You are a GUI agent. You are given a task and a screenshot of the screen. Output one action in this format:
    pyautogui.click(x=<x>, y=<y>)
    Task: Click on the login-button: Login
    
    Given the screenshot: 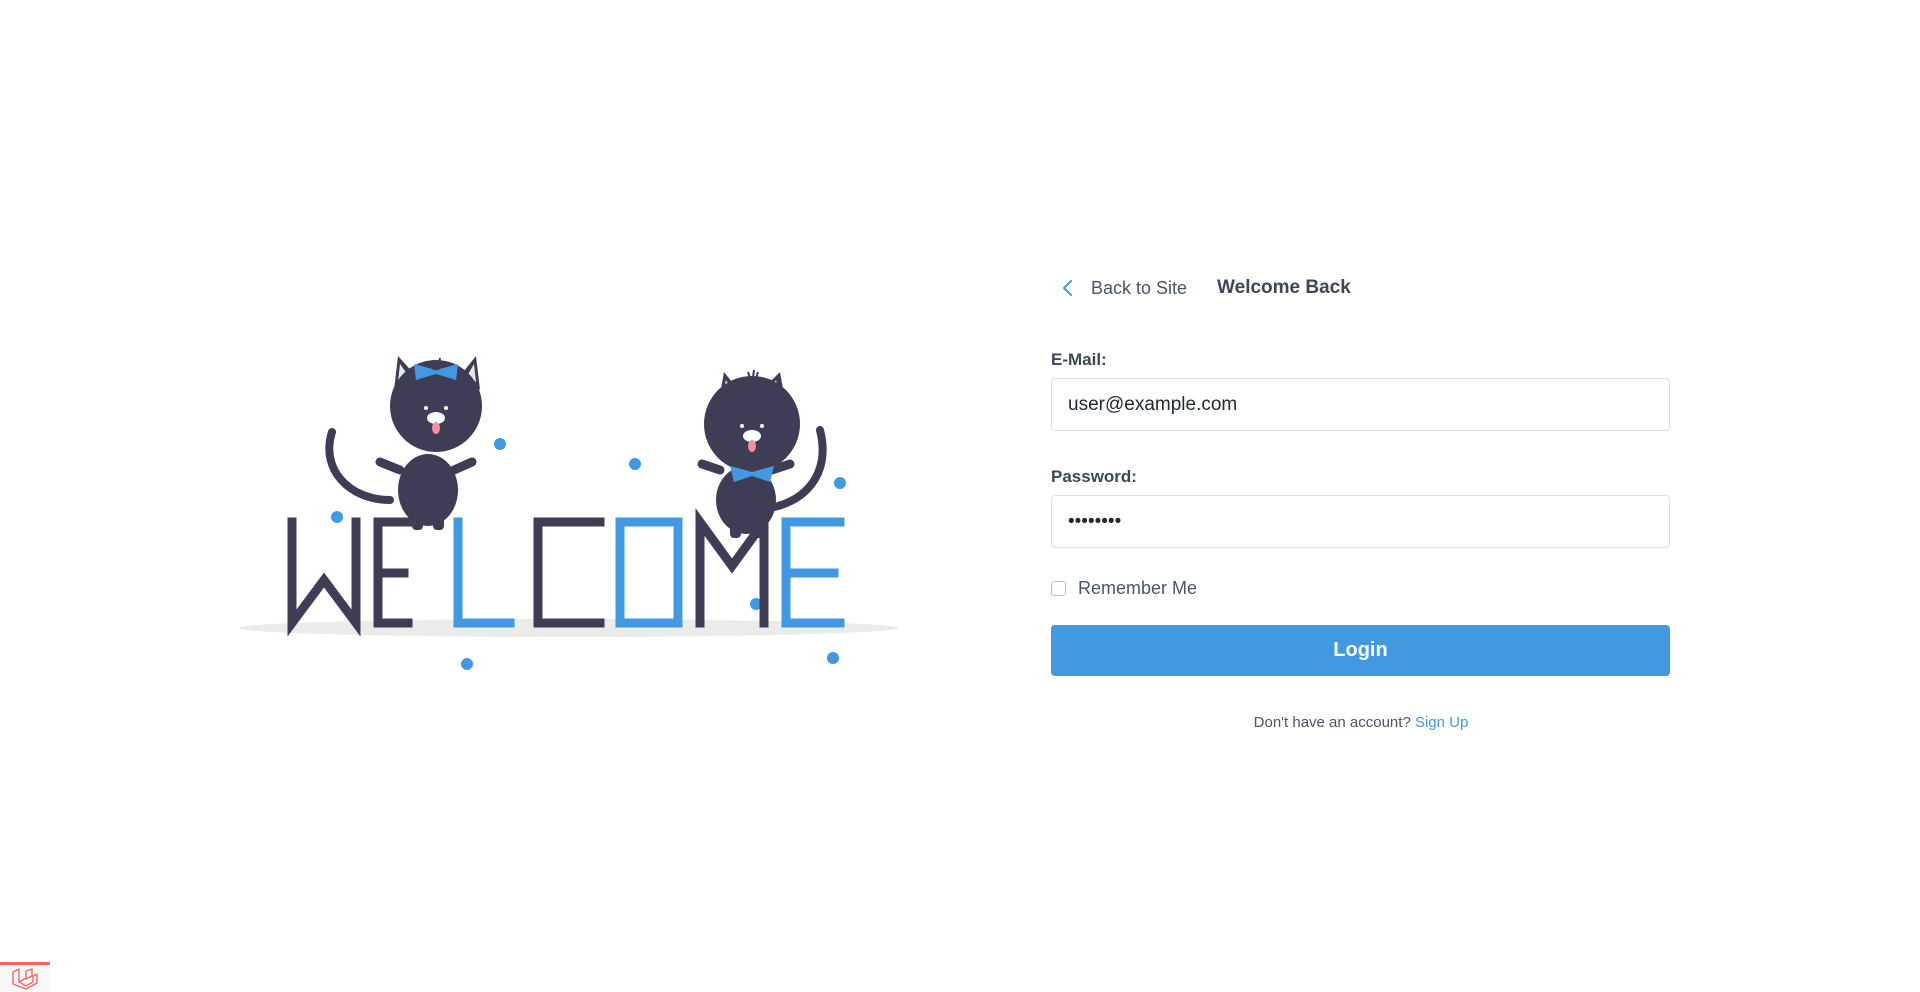 What is the action you would take?
    pyautogui.click(x=1360, y=650)
    